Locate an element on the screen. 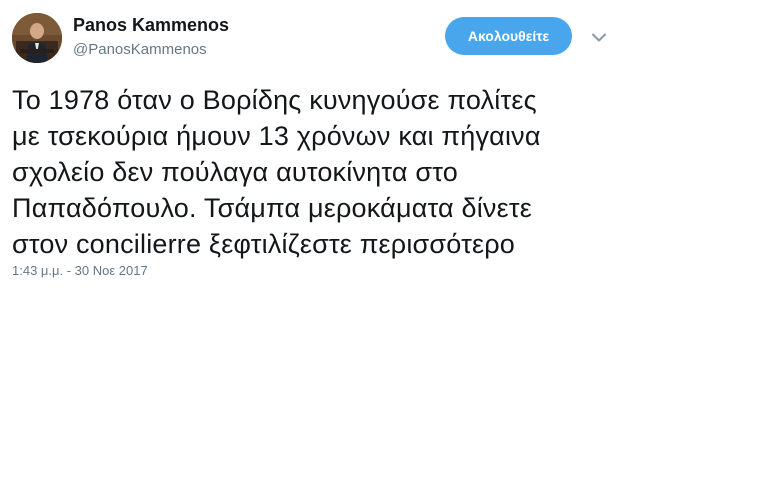 The image size is (770, 485). following-button: Ακολουθείτε is located at coordinates (508, 36).